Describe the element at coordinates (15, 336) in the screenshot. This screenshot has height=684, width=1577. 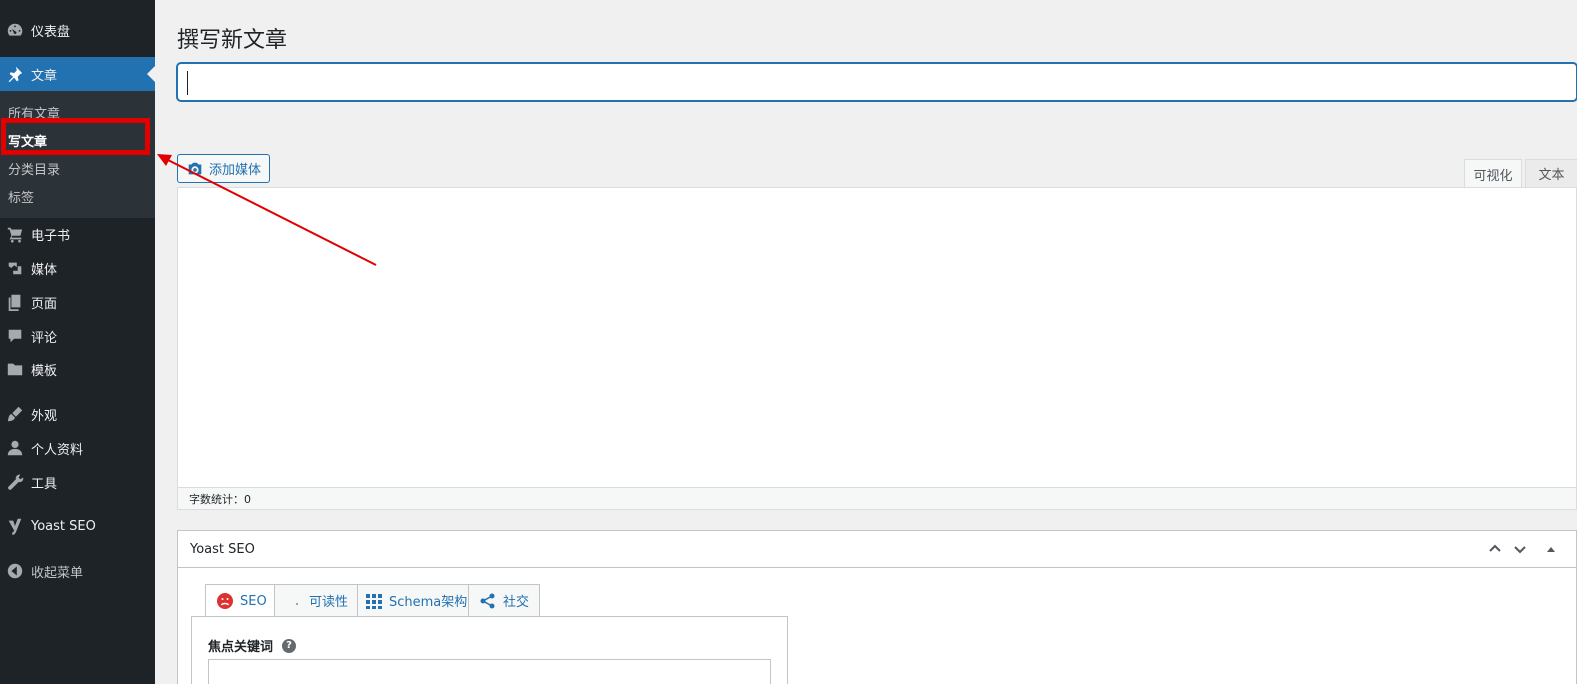
I see `comment-icon` at that location.